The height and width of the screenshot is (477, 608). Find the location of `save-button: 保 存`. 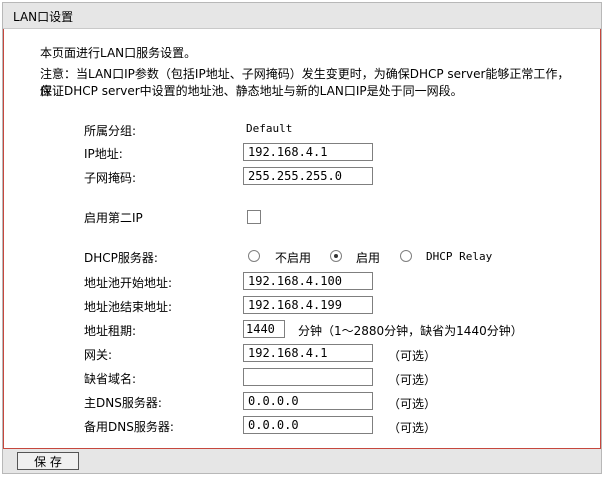

save-button: 保 存 is located at coordinates (48, 461).